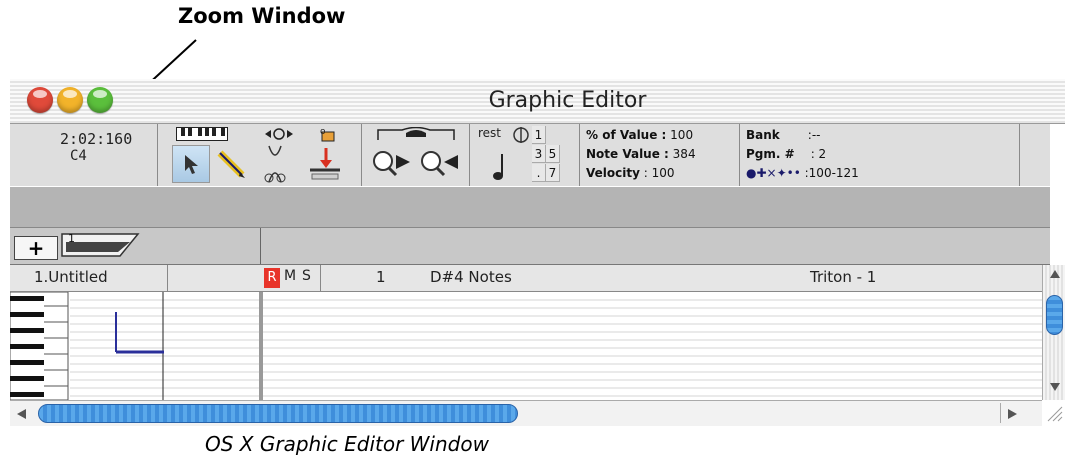 The height and width of the screenshot is (461, 1065). I want to click on velocity-row: Velocity : 100, so click(630, 173).